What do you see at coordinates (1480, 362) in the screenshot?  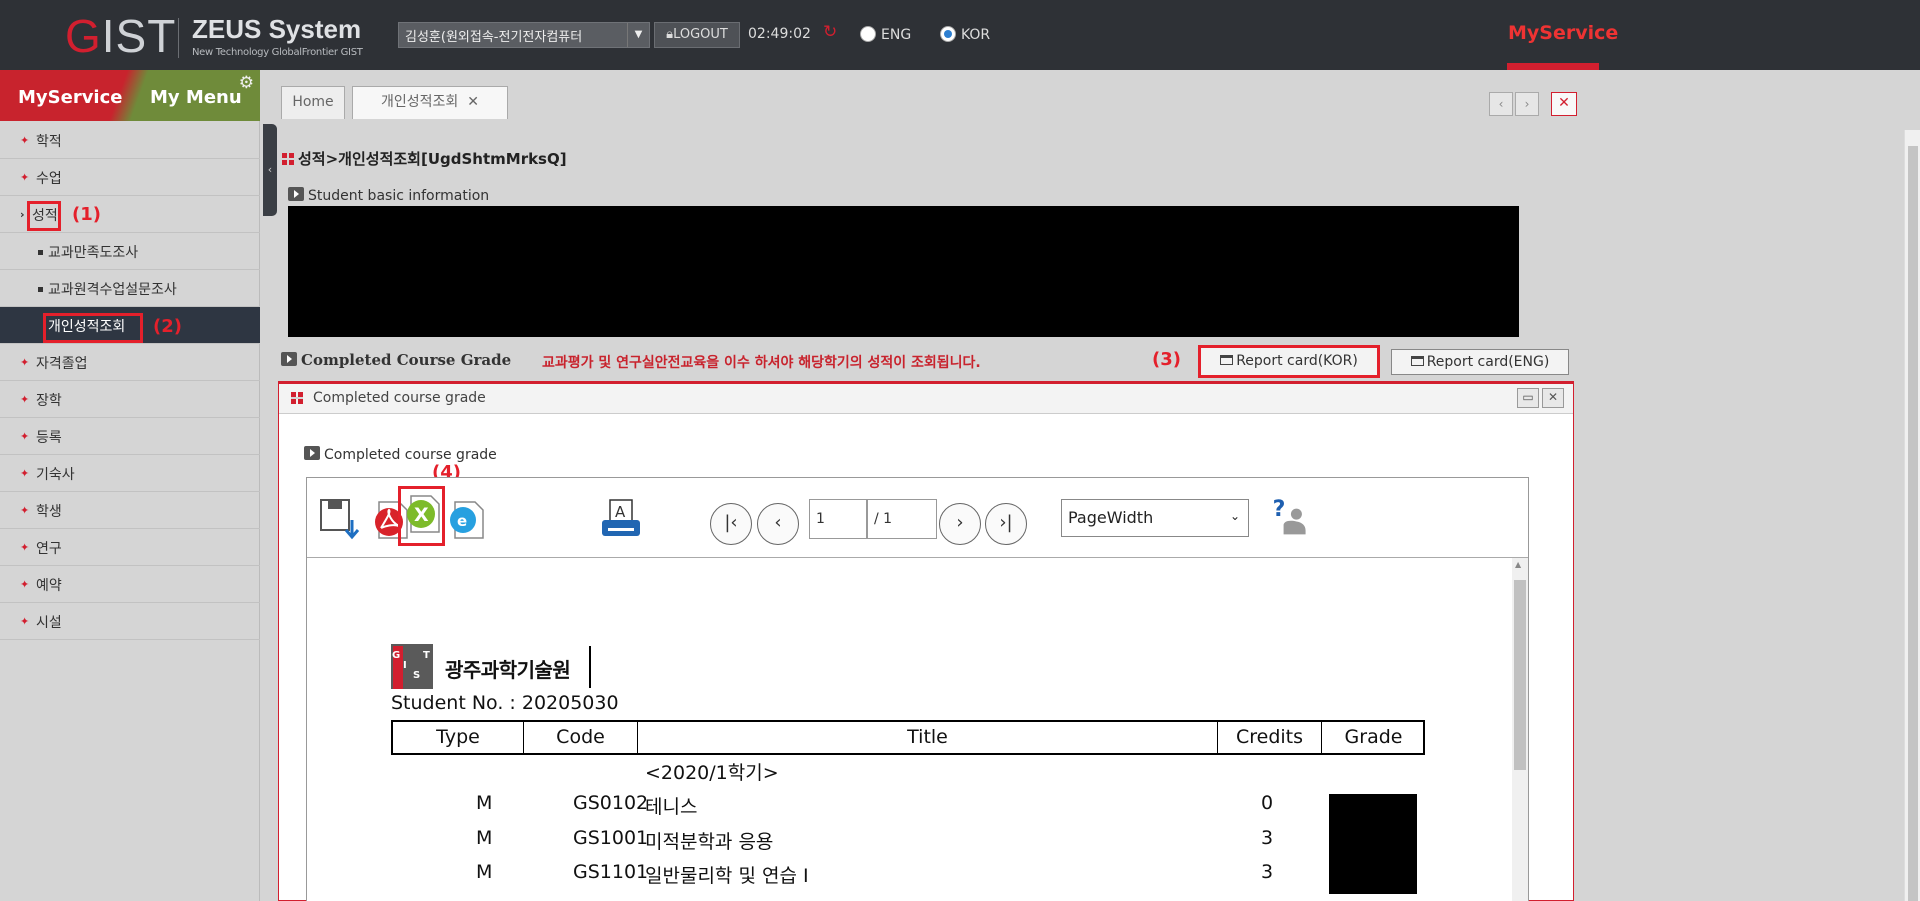 I see `report-card-eng-button: Report card(ENG)` at bounding box center [1480, 362].